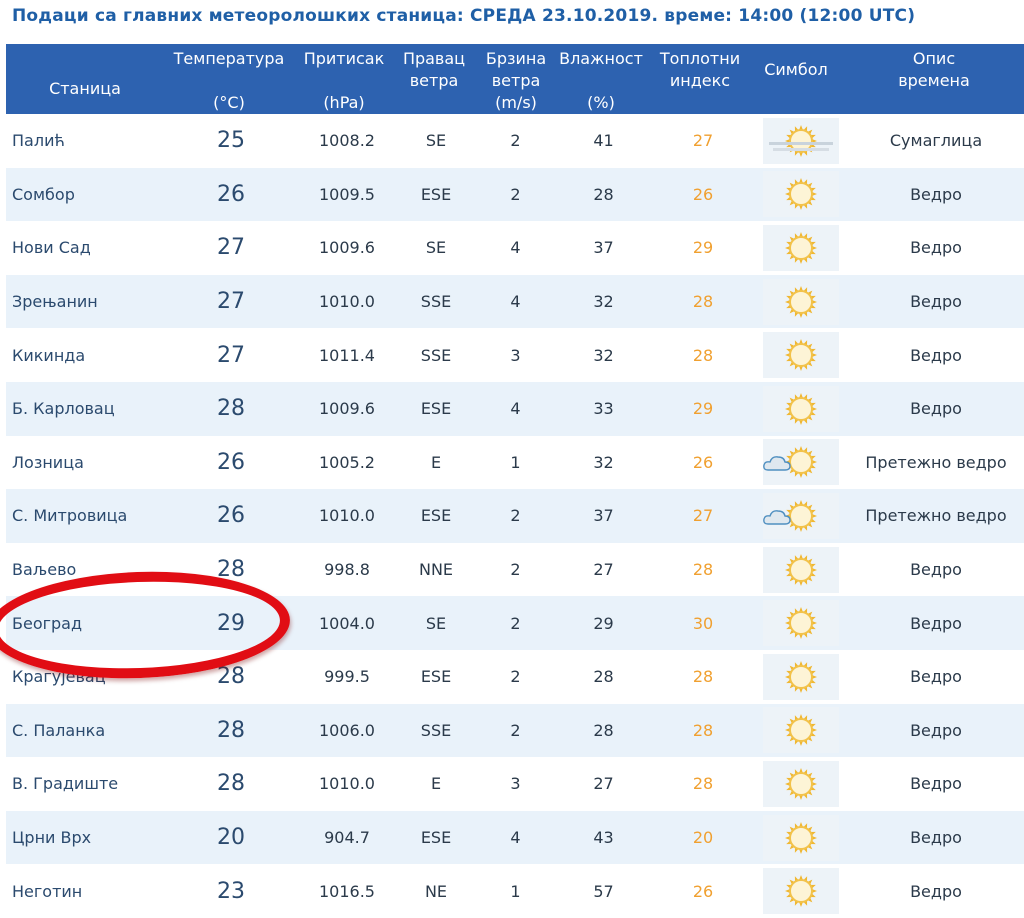 This screenshot has width=1024, height=918. I want to click on heat-index-cell: 26, so click(703, 462).